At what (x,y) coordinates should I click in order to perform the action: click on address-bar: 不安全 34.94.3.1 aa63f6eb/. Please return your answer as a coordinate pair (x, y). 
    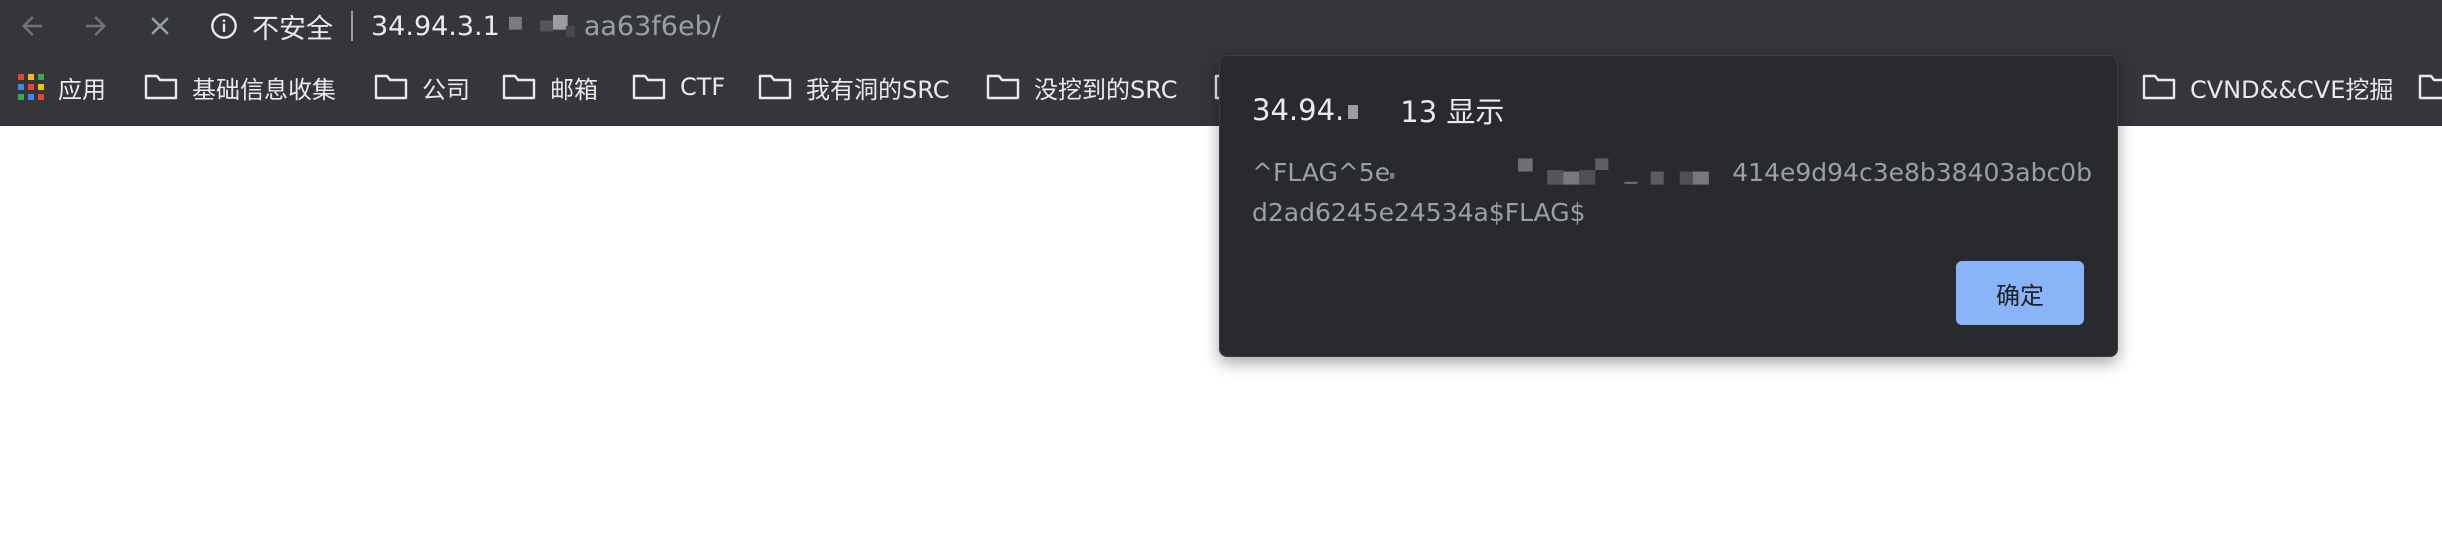
    Looking at the image, I should click on (1010, 26).